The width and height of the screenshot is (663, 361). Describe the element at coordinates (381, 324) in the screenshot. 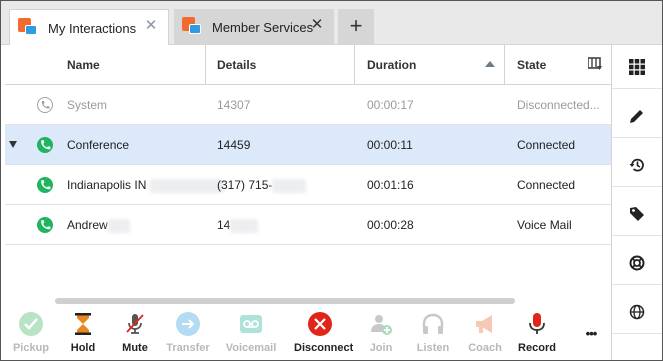

I see `add-user-icon` at that location.